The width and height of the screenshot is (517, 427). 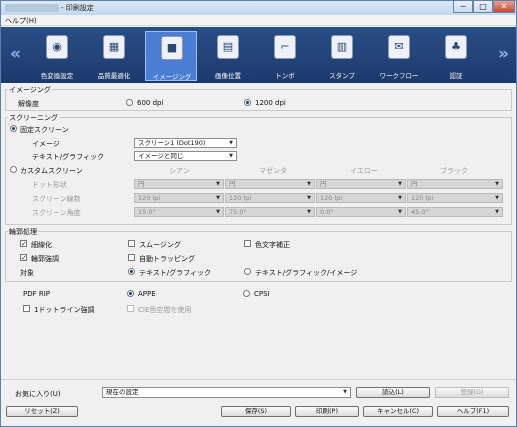 What do you see at coordinates (32, 8) in the screenshot?
I see `app-icon-blurred` at bounding box center [32, 8].